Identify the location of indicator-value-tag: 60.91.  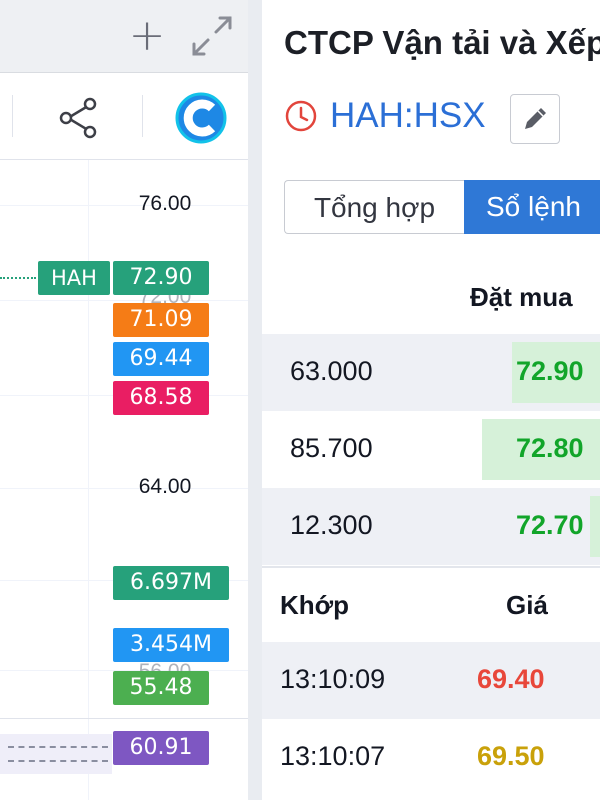
(161, 748).